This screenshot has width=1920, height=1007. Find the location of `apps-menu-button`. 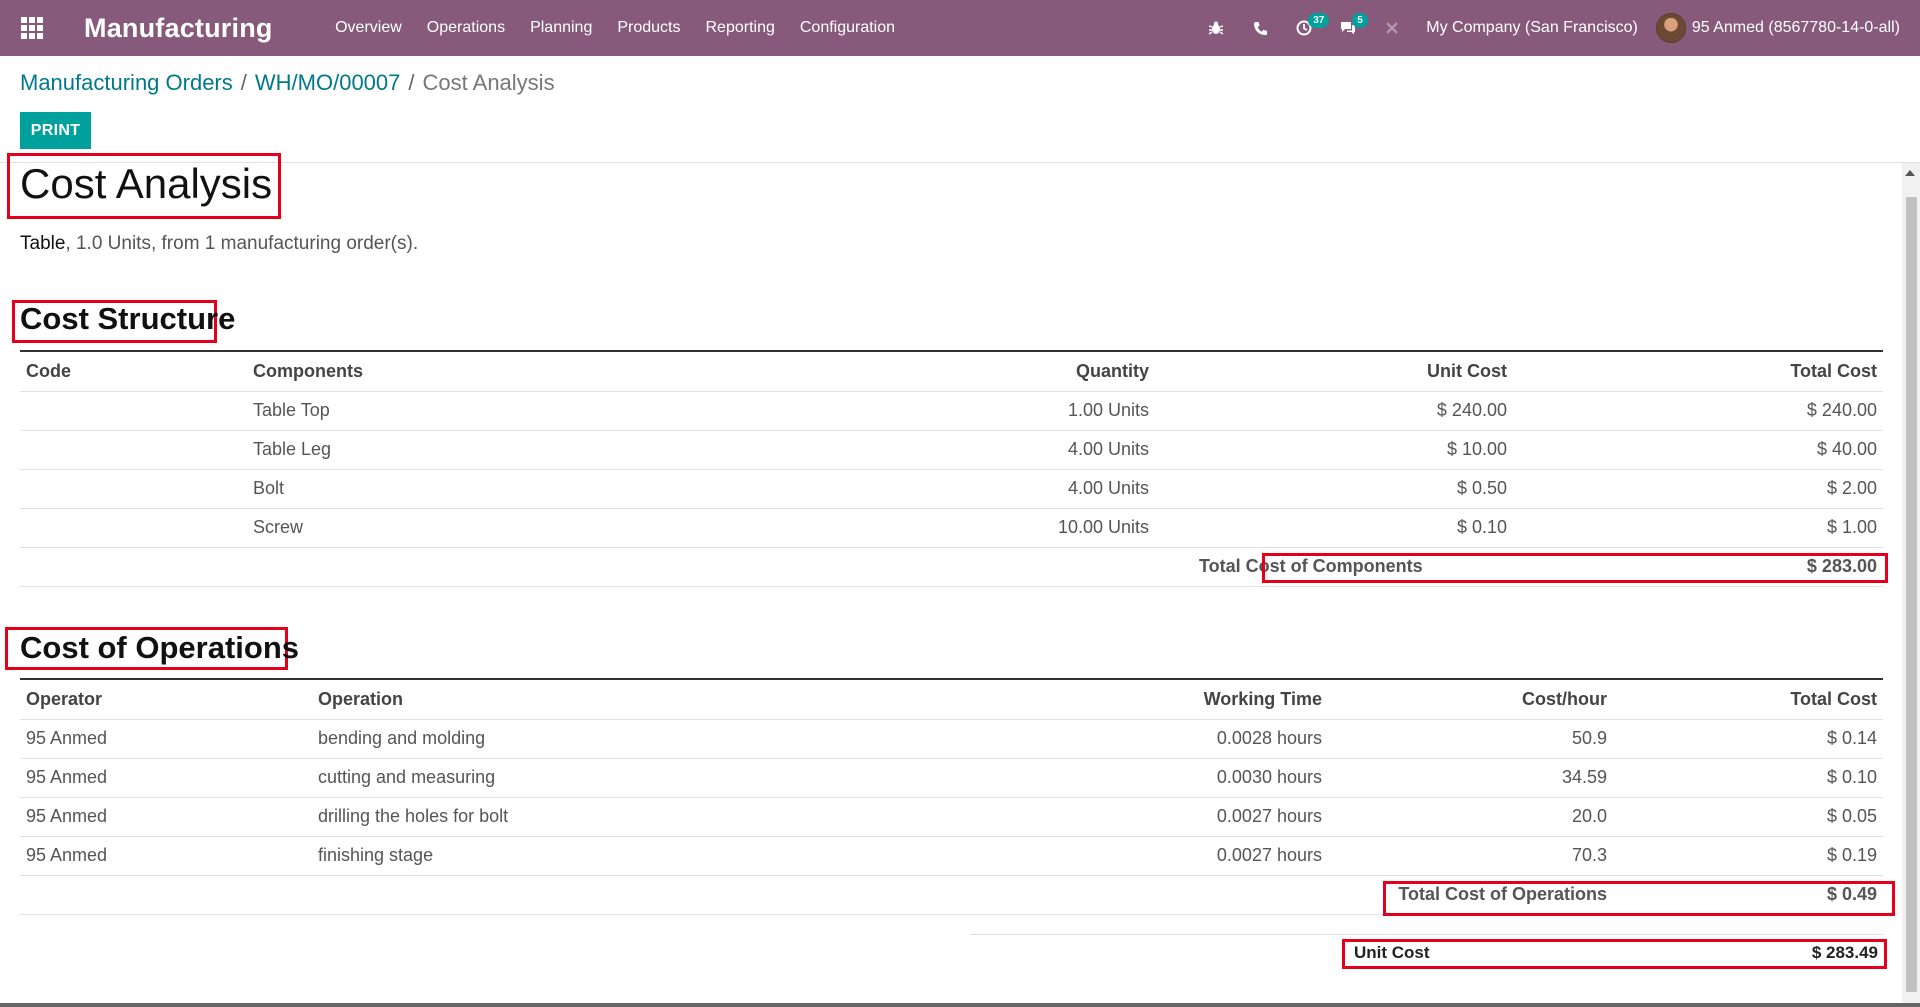

apps-menu-button is located at coordinates (32, 28).